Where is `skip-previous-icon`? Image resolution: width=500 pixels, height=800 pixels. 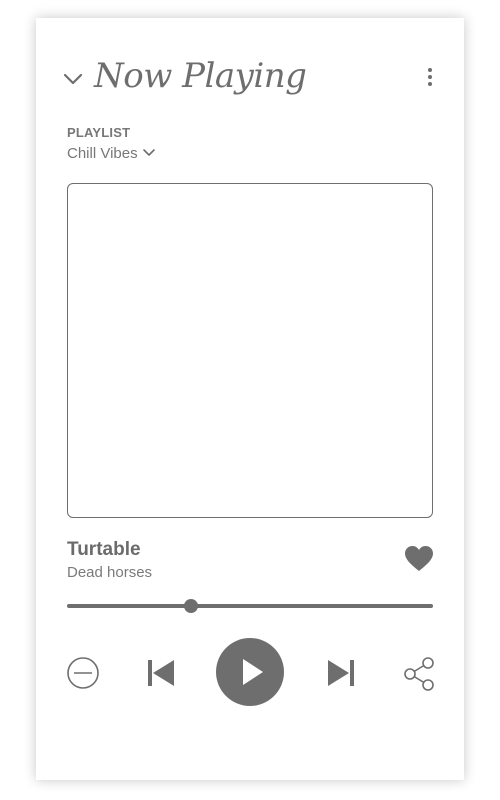
skip-previous-icon is located at coordinates (161, 673).